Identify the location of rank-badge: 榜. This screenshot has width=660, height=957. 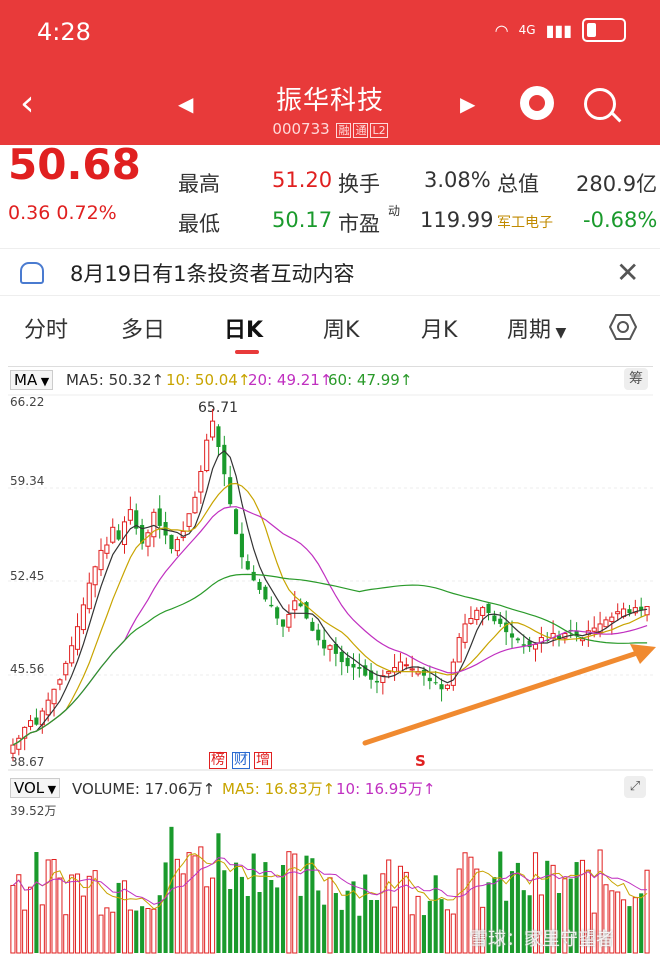
(218, 760).